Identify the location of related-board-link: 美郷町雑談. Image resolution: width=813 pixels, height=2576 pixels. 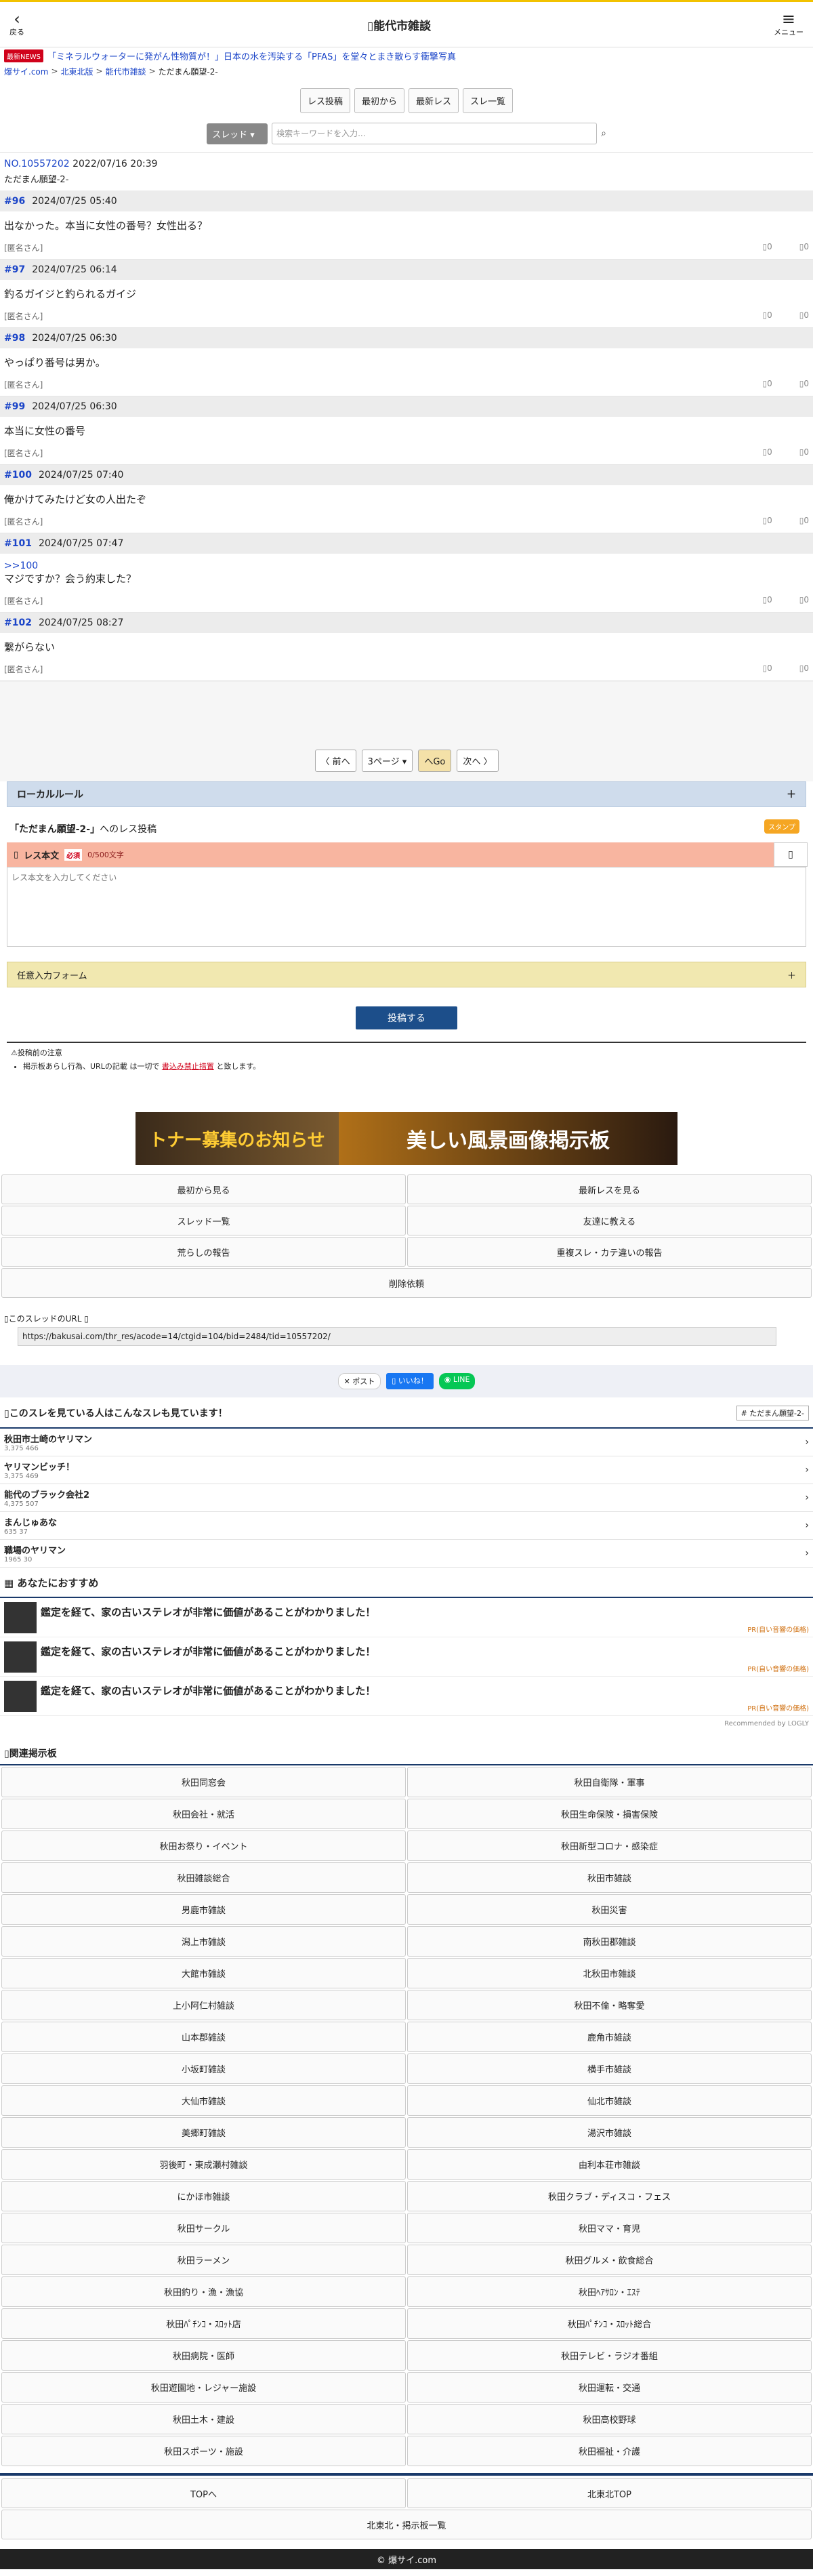
(203, 2133).